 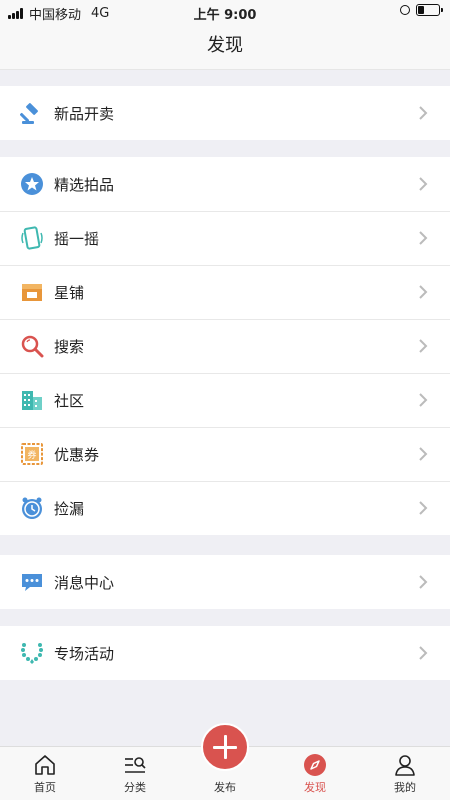 I want to click on coupon-icon: 券, so click(x=32, y=454).